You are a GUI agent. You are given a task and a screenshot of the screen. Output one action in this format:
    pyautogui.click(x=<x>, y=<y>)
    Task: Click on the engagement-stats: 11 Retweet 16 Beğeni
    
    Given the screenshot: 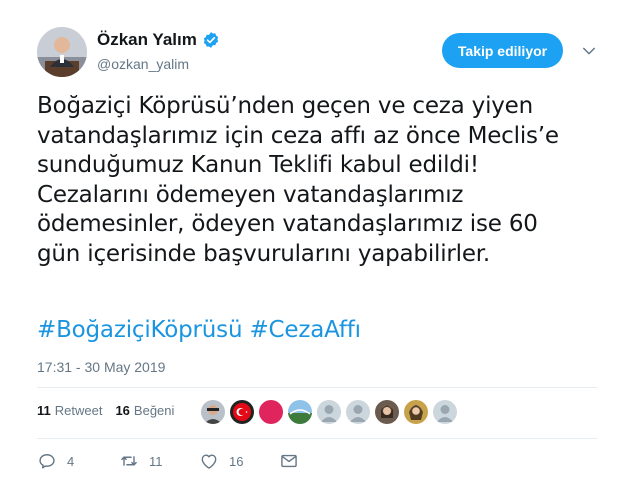 What is the action you would take?
    pyautogui.click(x=112, y=410)
    